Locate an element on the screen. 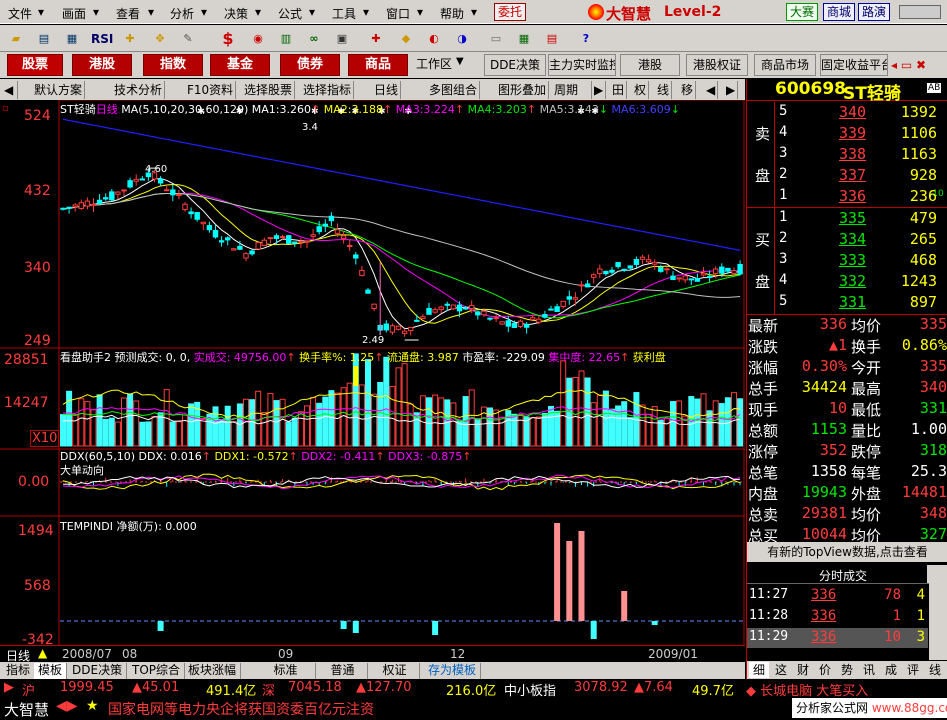  scheme-select: 默认方案 is located at coordinates (59, 90).